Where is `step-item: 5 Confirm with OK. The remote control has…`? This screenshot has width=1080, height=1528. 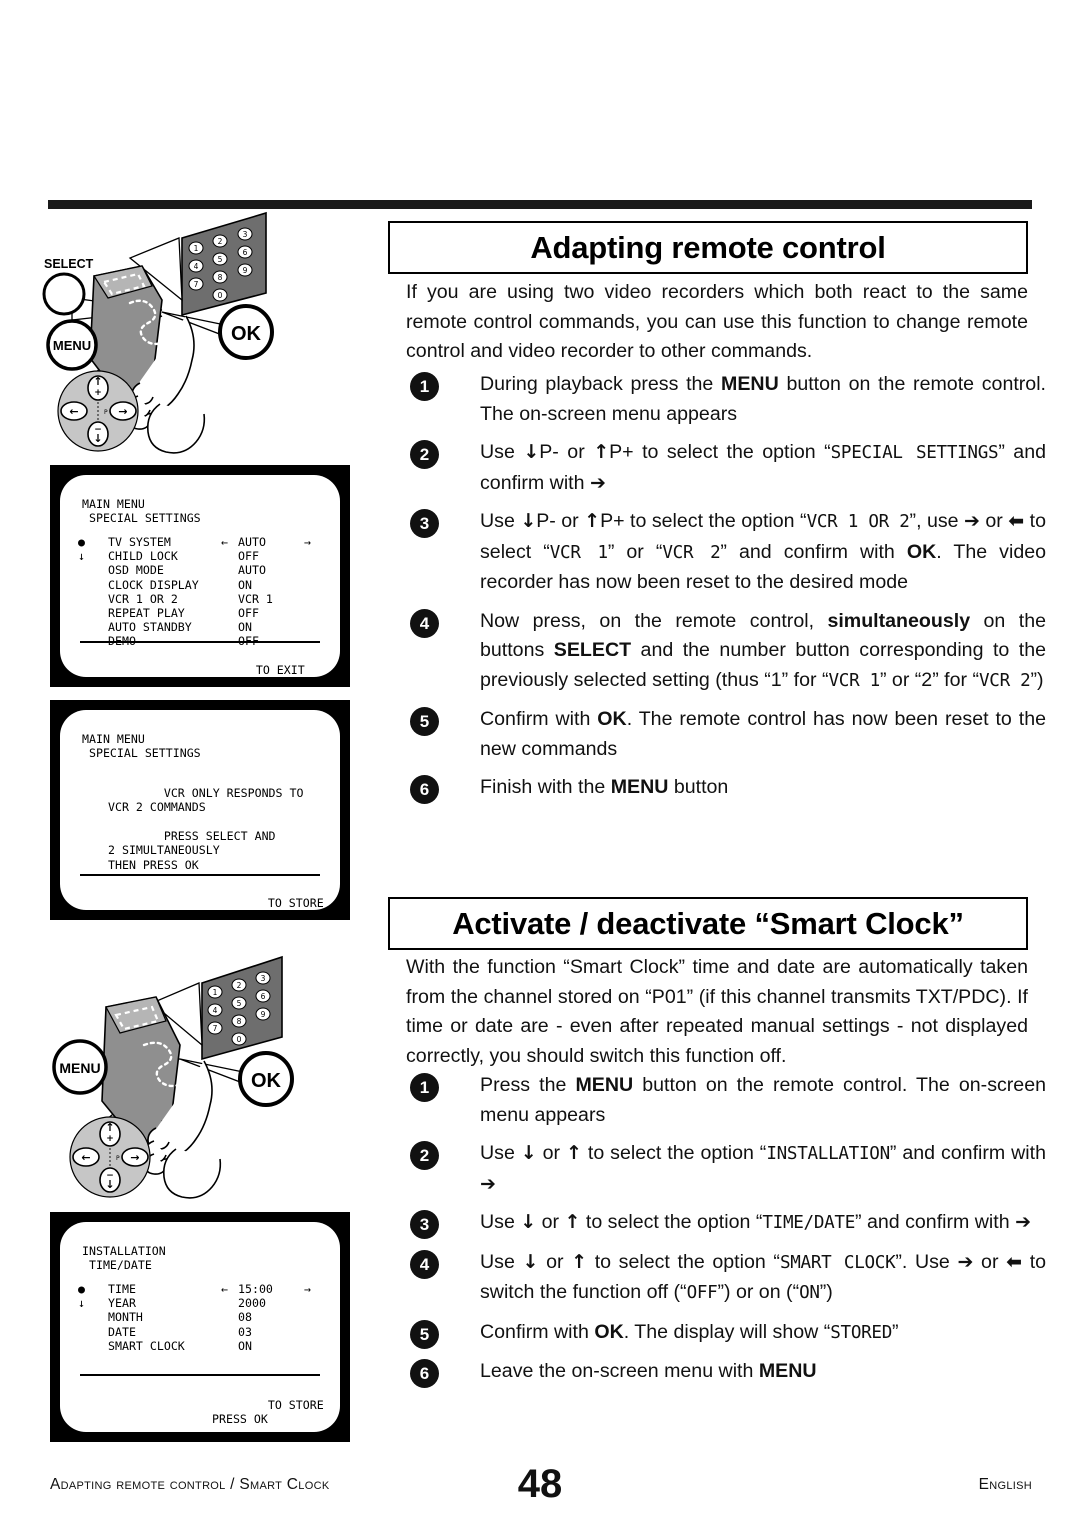 step-item: 5 Confirm with OK. The remote control has… is located at coordinates (726, 734).